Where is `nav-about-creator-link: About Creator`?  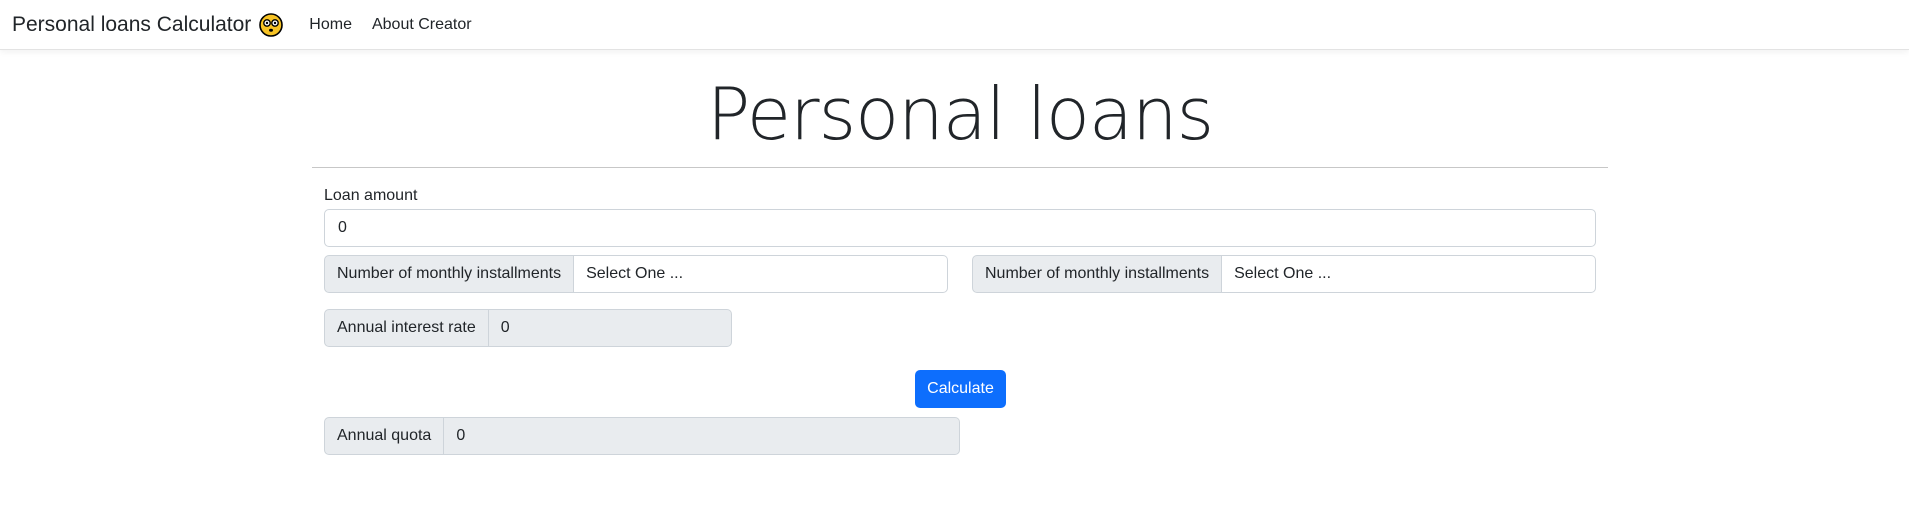 nav-about-creator-link: About Creator is located at coordinates (422, 25).